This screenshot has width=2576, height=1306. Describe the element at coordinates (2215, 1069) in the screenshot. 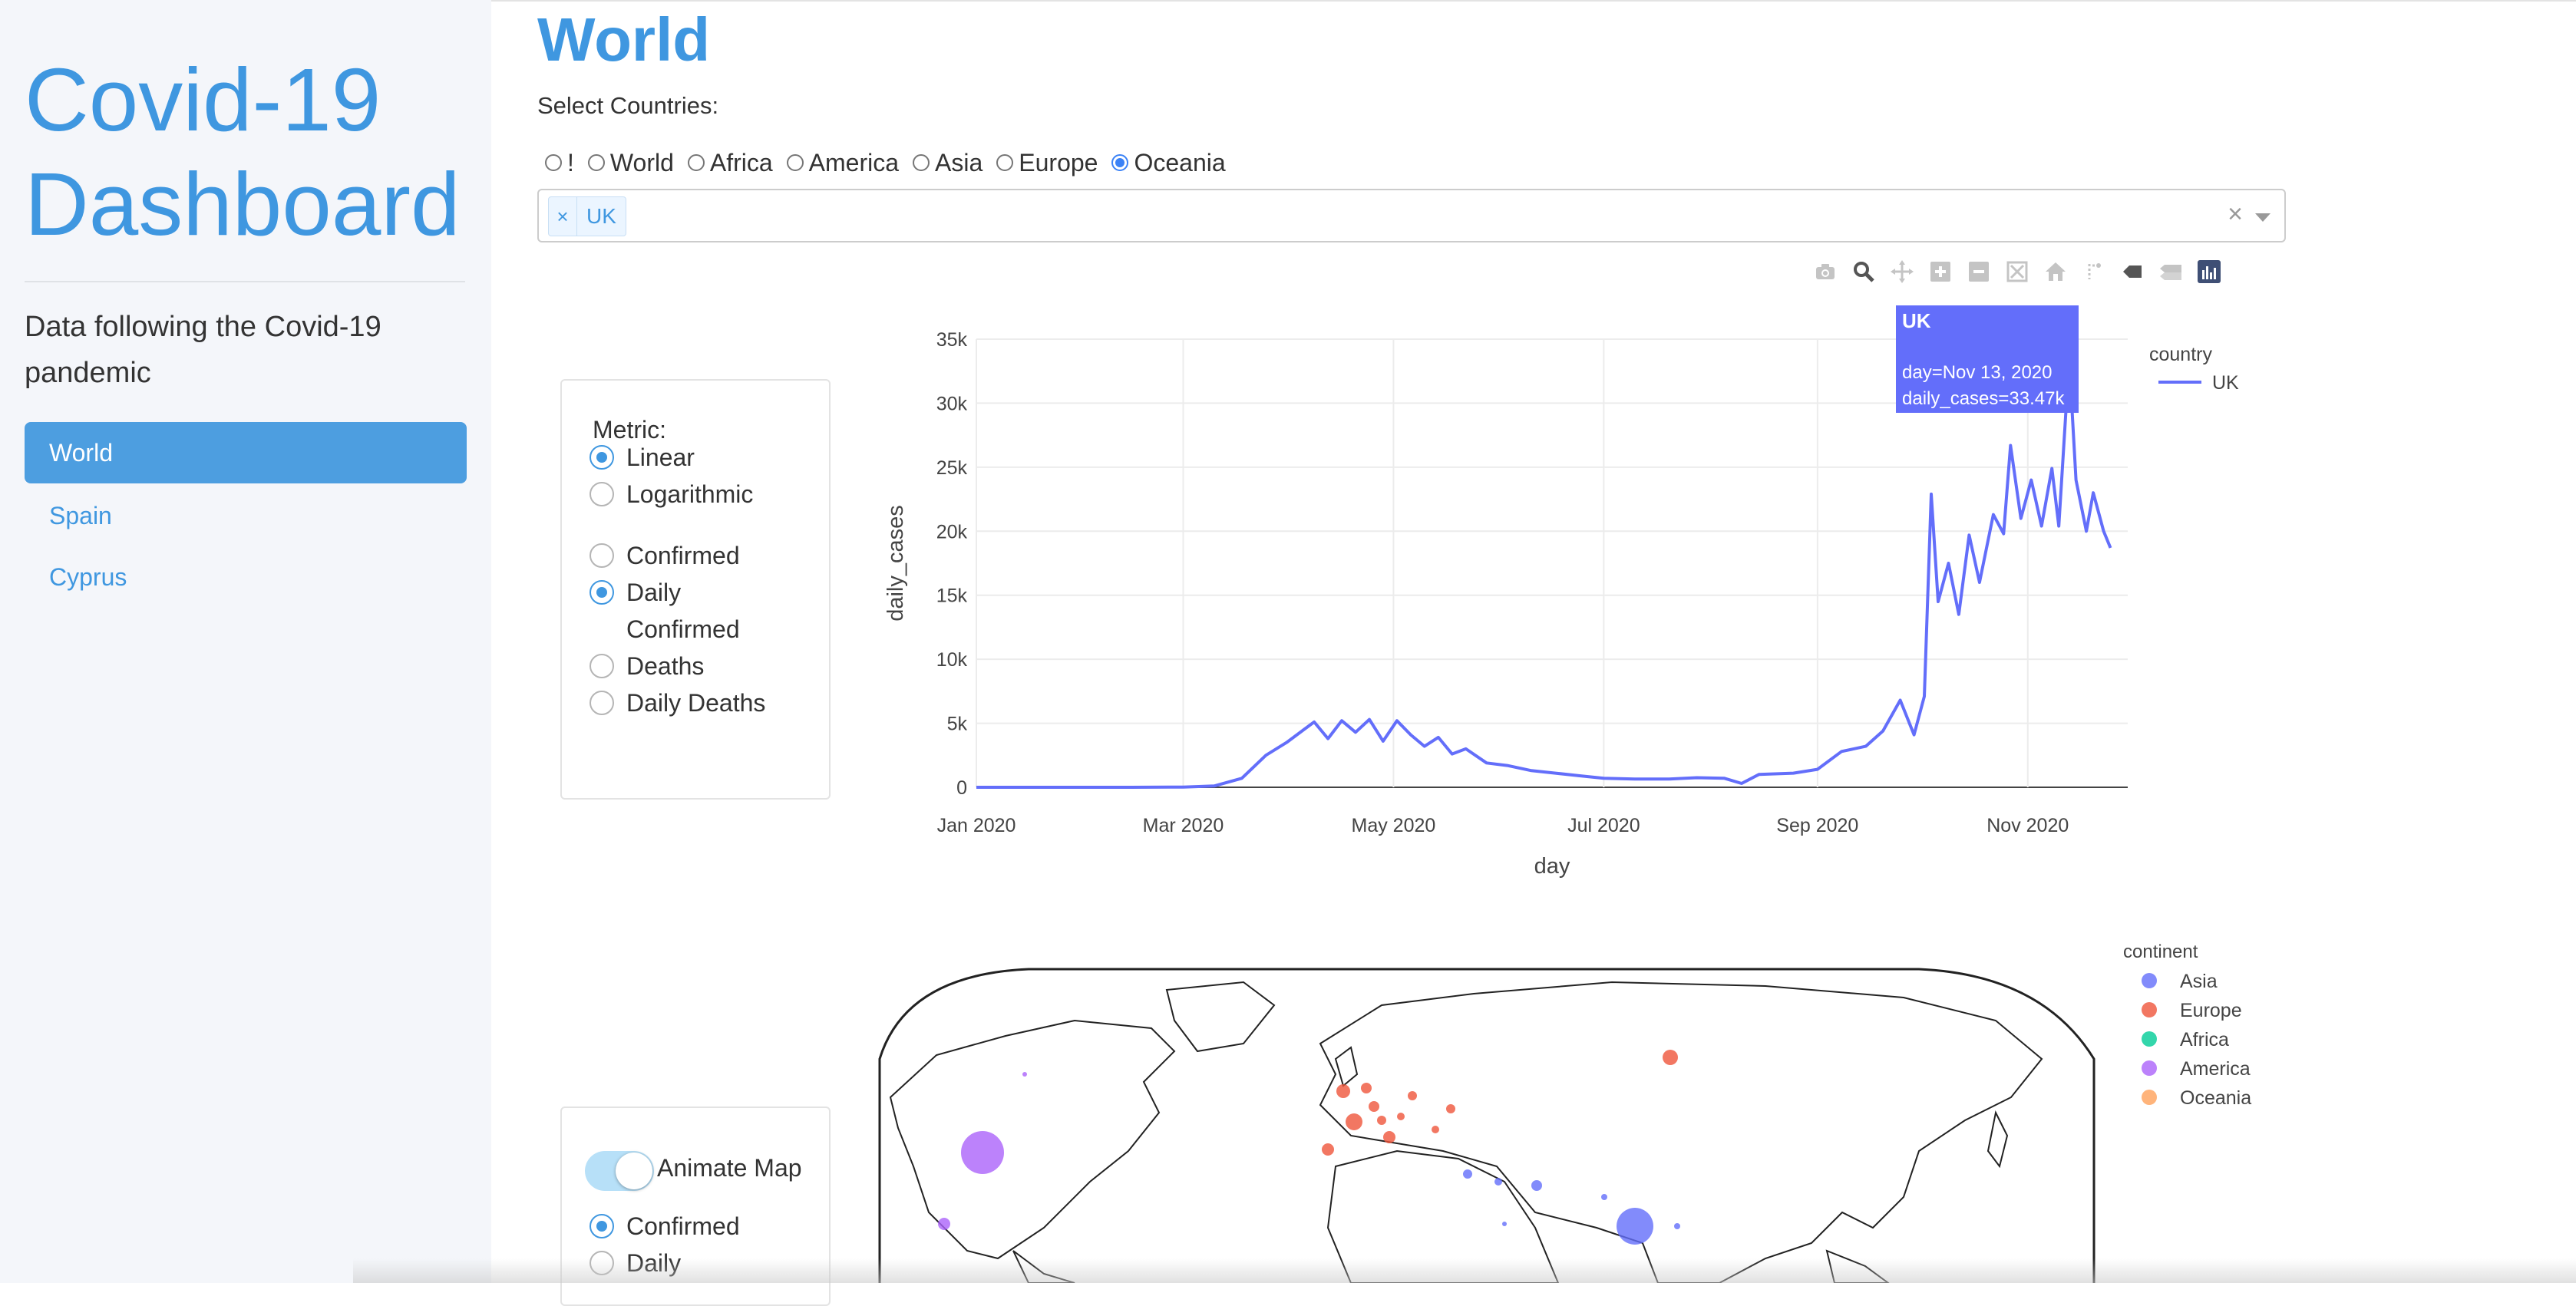

I see `legend-item-america: America` at that location.